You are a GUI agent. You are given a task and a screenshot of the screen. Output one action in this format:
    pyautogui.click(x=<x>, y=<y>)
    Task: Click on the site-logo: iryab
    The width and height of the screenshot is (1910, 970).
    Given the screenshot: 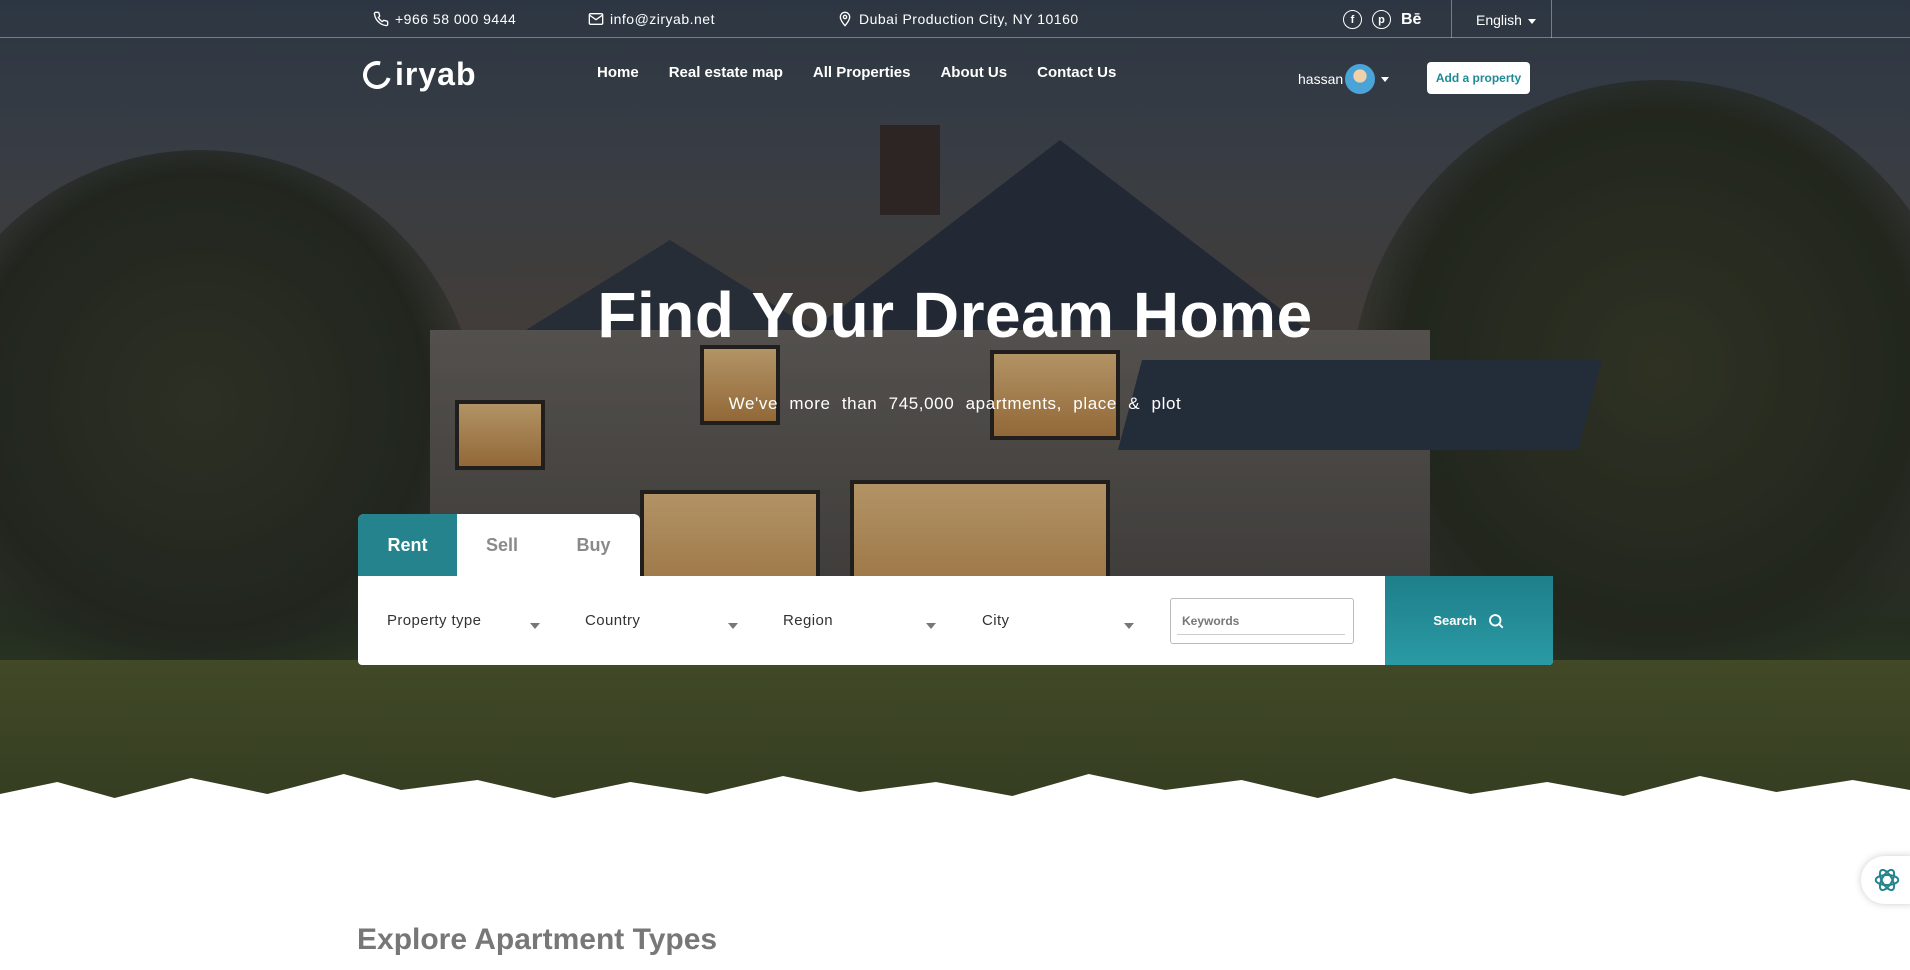 What is the action you would take?
    pyautogui.click(x=417, y=74)
    